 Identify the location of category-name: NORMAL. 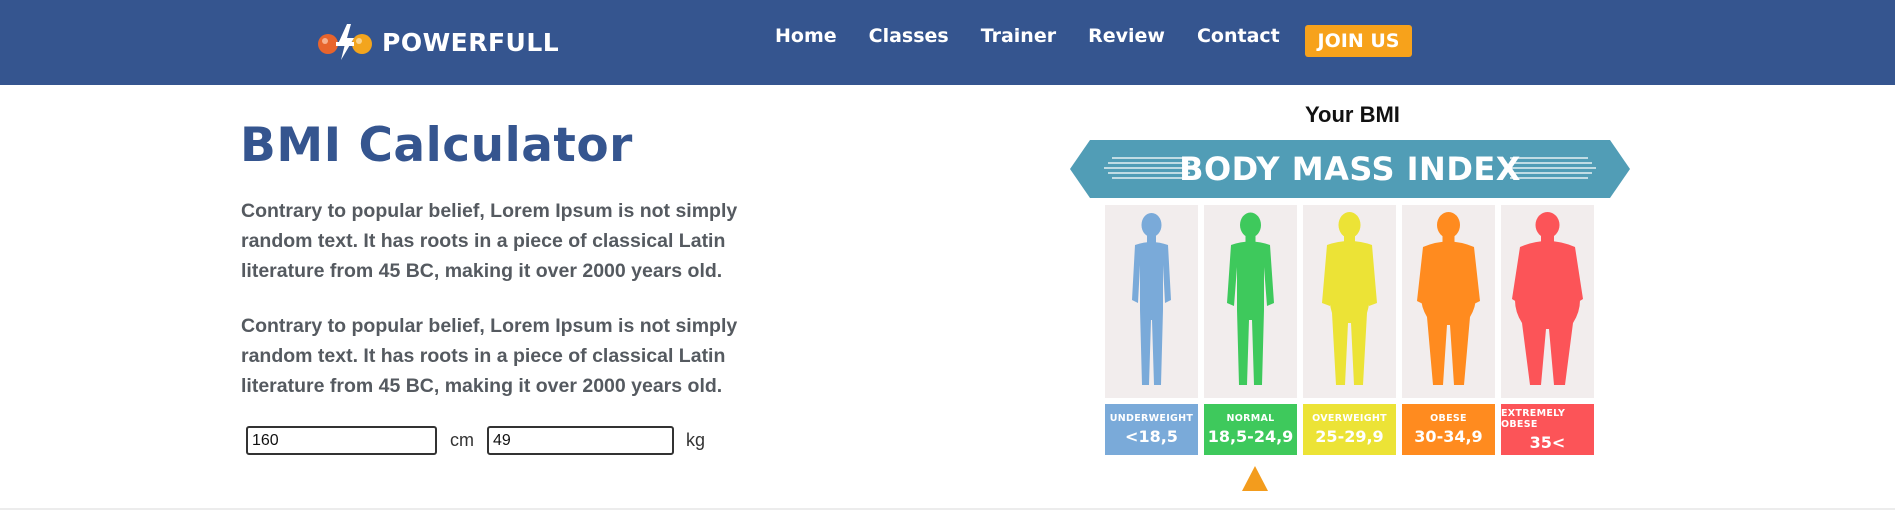
(1250, 418).